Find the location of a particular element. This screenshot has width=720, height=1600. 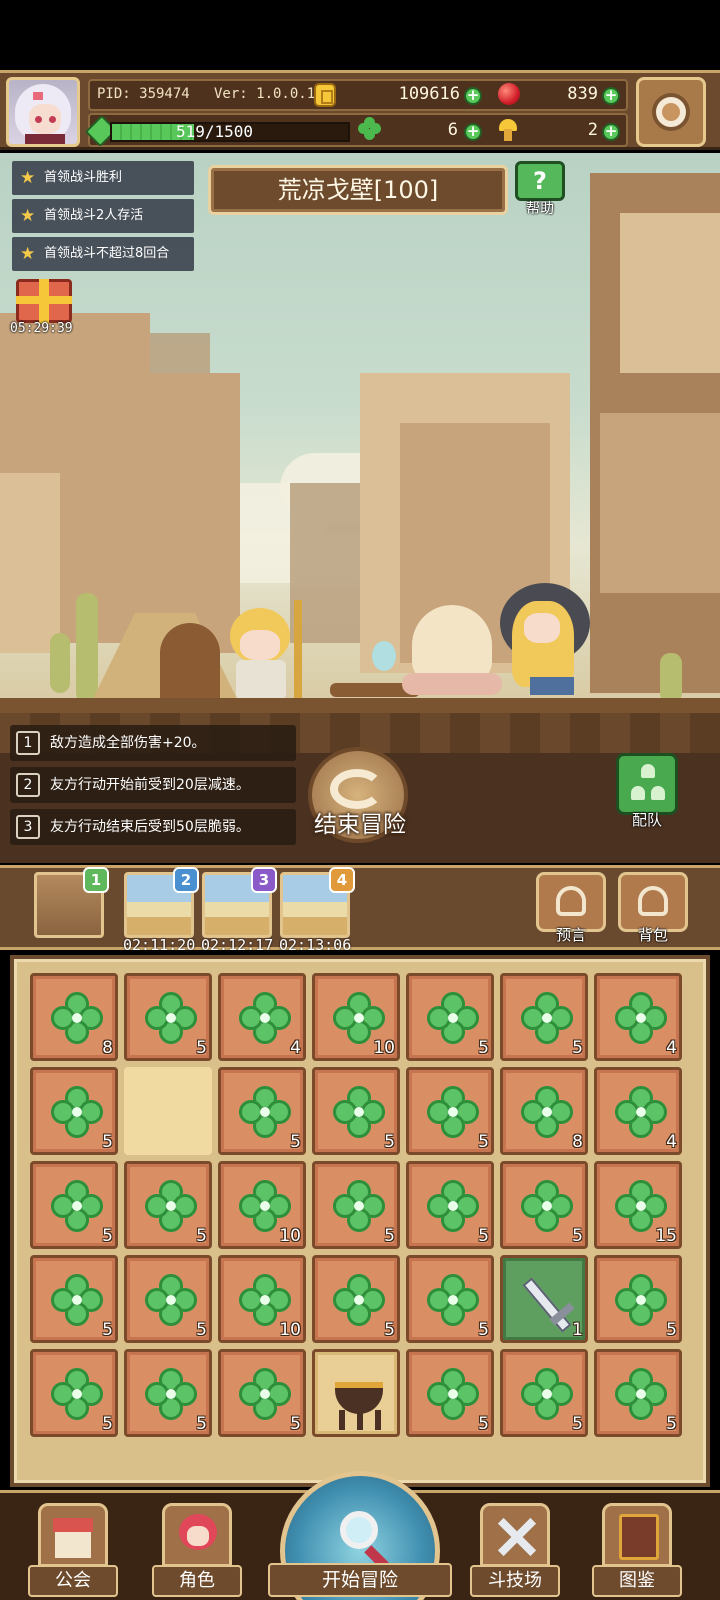

nav-codex: 图鉴 is located at coordinates (637, 1551).